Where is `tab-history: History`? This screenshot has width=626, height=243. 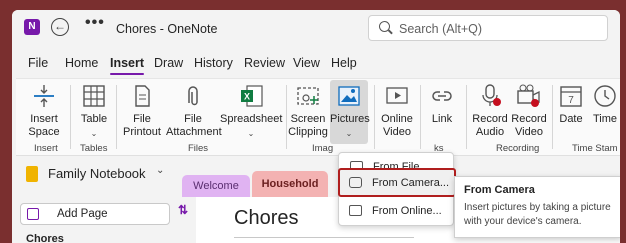 tab-history: History is located at coordinates (213, 63).